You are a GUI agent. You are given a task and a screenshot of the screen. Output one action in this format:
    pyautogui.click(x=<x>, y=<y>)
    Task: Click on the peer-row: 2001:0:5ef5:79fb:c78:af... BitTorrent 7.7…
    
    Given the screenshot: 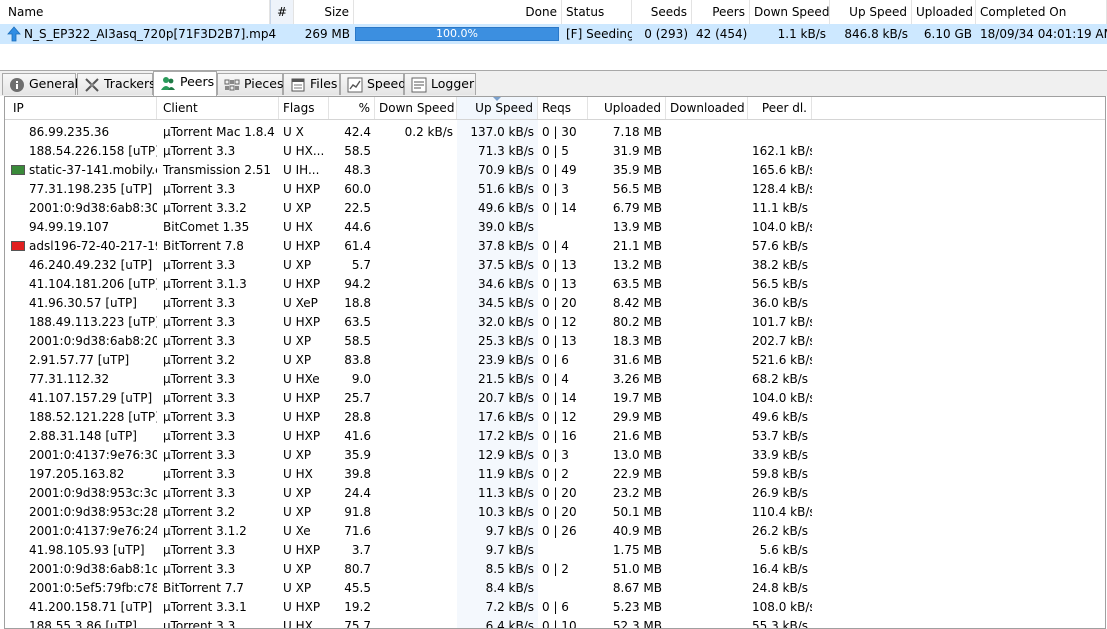 What is the action you would take?
    pyautogui.click(x=555, y=588)
    